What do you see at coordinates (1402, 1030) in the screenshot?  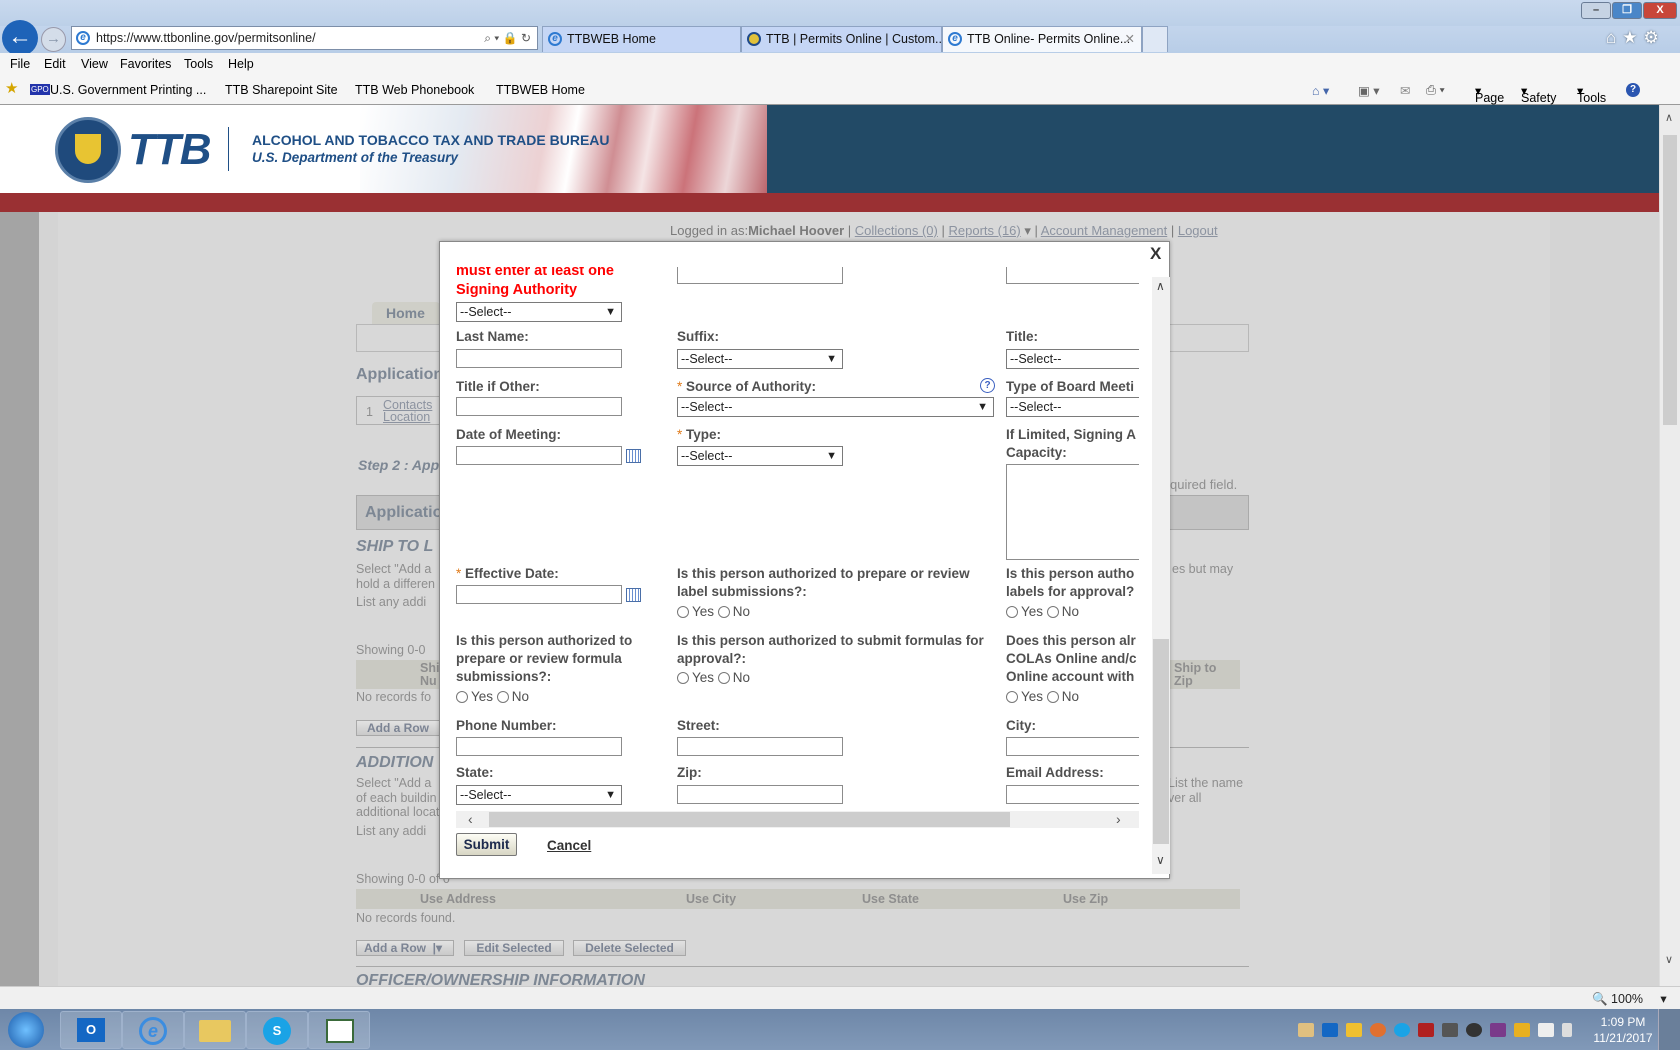 I see `skype-tray-icon` at bounding box center [1402, 1030].